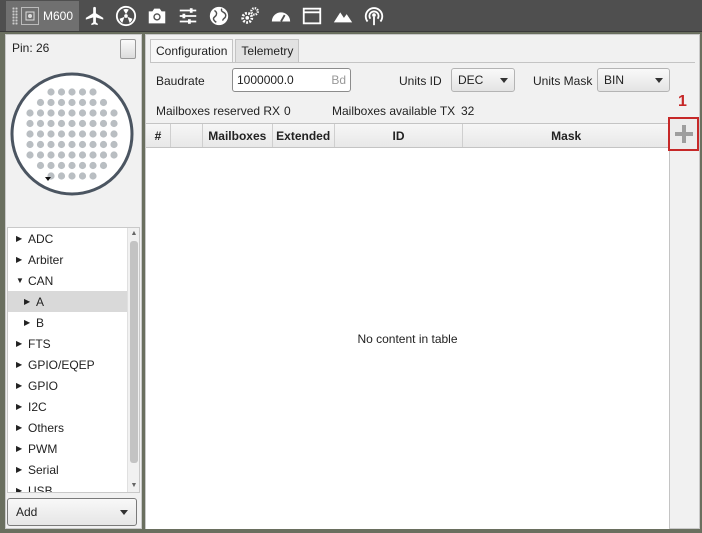 Image resolution: width=702 pixels, height=533 pixels. Describe the element at coordinates (73, 486) in the screenshot. I see `tree-item: ▶ USB` at that location.